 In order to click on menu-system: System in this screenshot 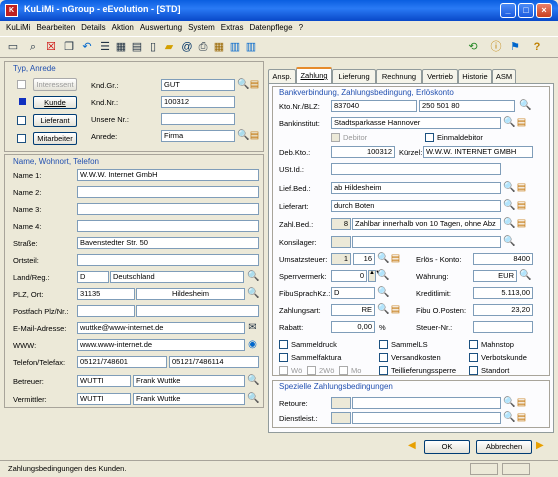, I will do `click(201, 26)`.